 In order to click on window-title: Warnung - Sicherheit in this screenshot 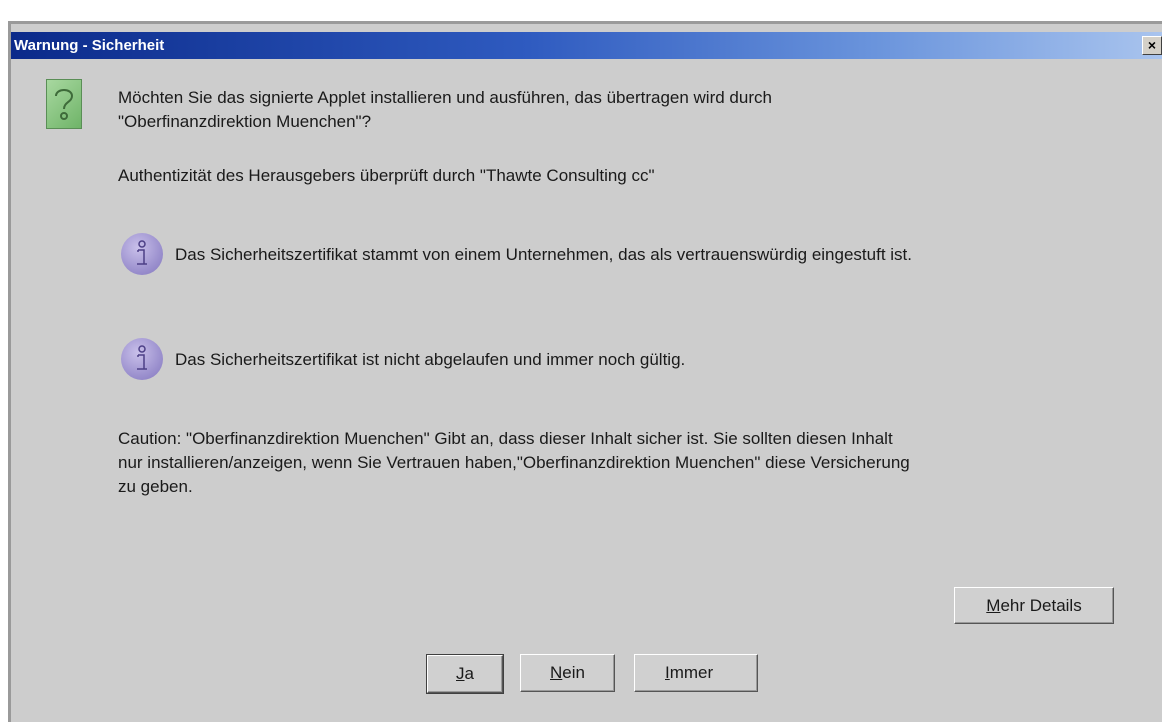, I will do `click(89, 45)`.